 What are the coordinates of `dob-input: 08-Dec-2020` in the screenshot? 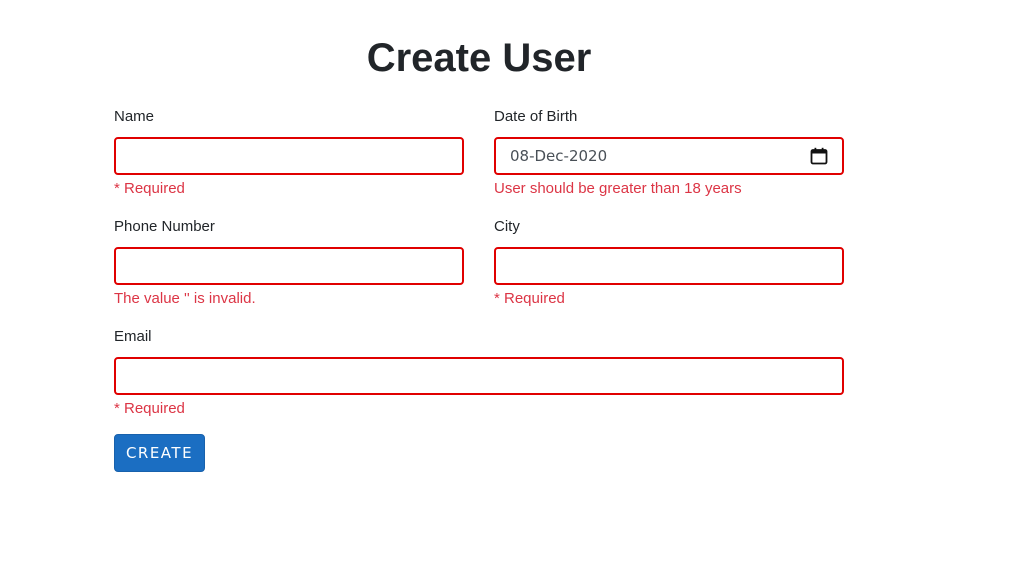 It's located at (669, 156).